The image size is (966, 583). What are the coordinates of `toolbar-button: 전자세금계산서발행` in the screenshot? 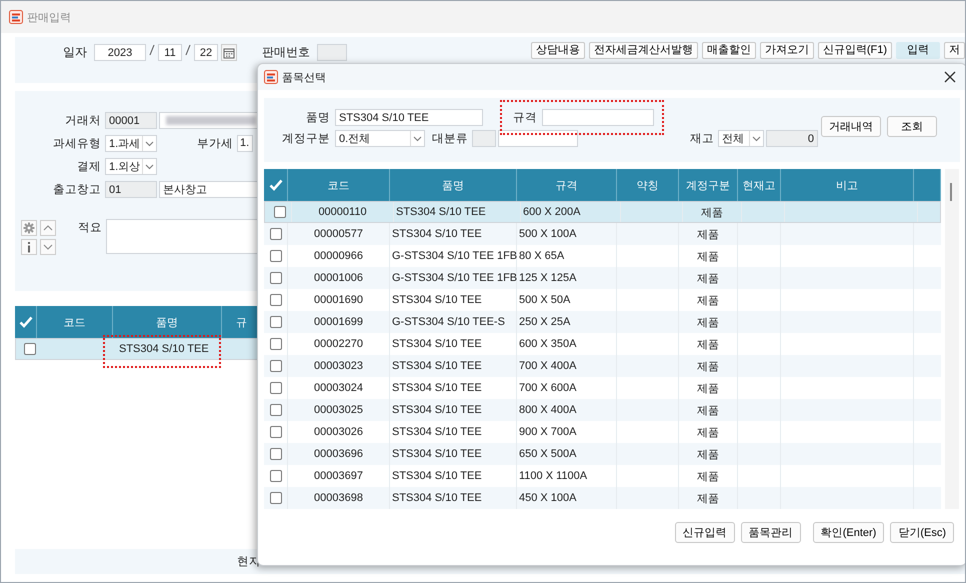 It's located at (643, 50).